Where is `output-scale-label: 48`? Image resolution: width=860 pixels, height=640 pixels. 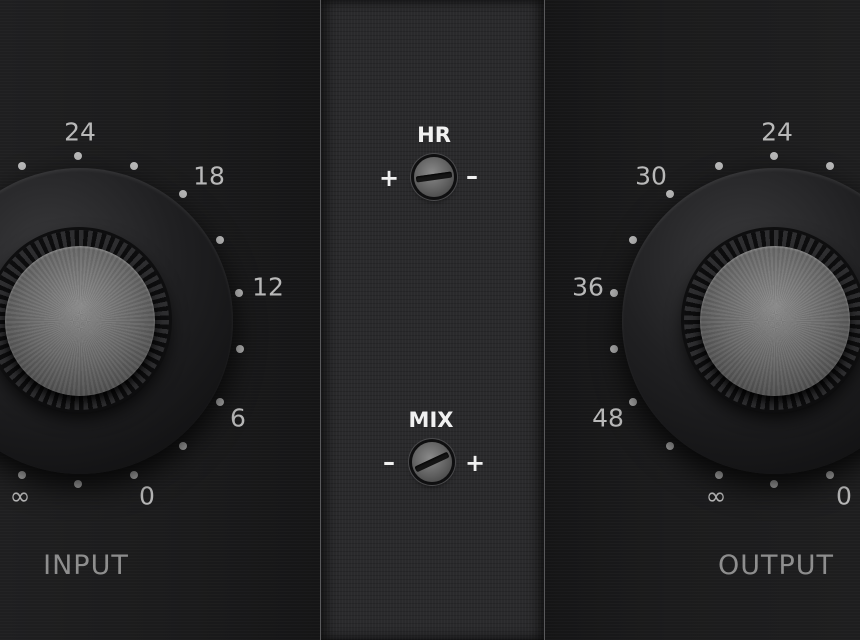 output-scale-label: 48 is located at coordinates (608, 418).